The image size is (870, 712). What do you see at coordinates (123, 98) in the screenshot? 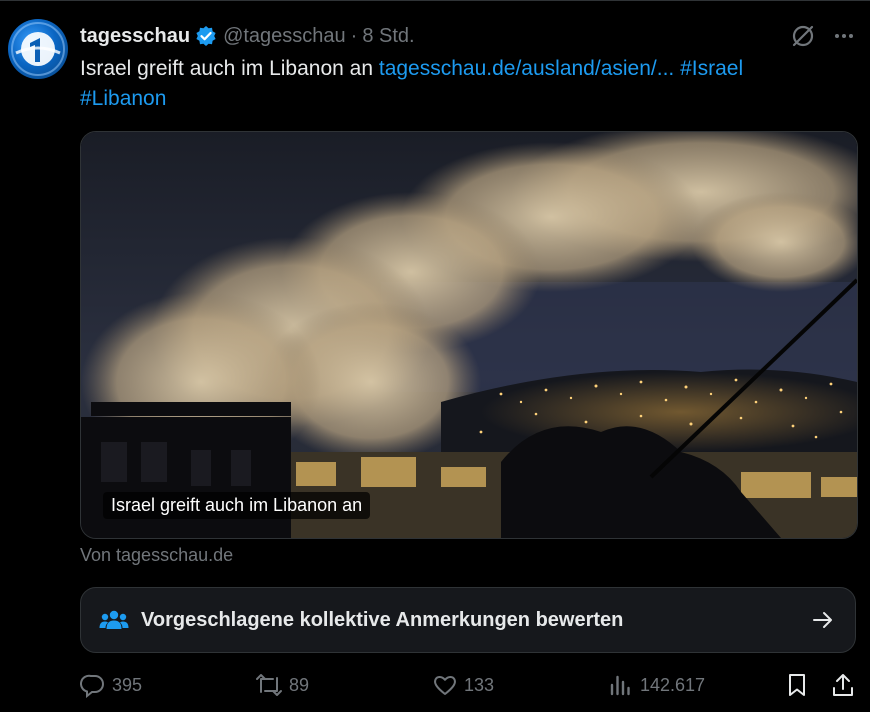
I see `hashtag-libanon: #Libanon` at bounding box center [123, 98].